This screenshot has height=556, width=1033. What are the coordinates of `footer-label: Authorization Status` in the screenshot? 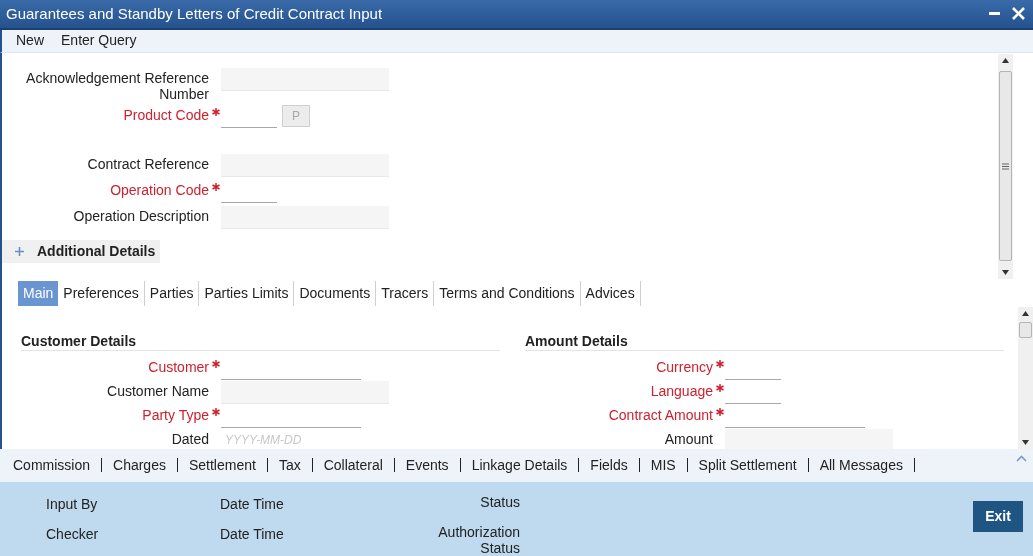 It's located at (478, 540).